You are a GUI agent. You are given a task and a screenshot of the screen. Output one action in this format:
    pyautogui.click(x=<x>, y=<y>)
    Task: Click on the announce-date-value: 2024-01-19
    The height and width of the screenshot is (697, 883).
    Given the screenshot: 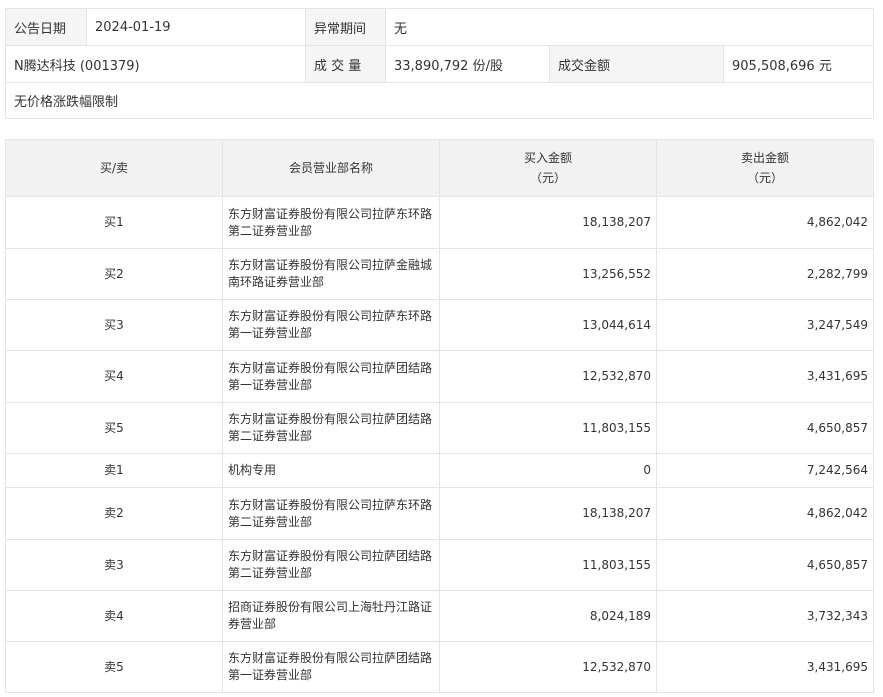 What is the action you would take?
    pyautogui.click(x=195, y=27)
    